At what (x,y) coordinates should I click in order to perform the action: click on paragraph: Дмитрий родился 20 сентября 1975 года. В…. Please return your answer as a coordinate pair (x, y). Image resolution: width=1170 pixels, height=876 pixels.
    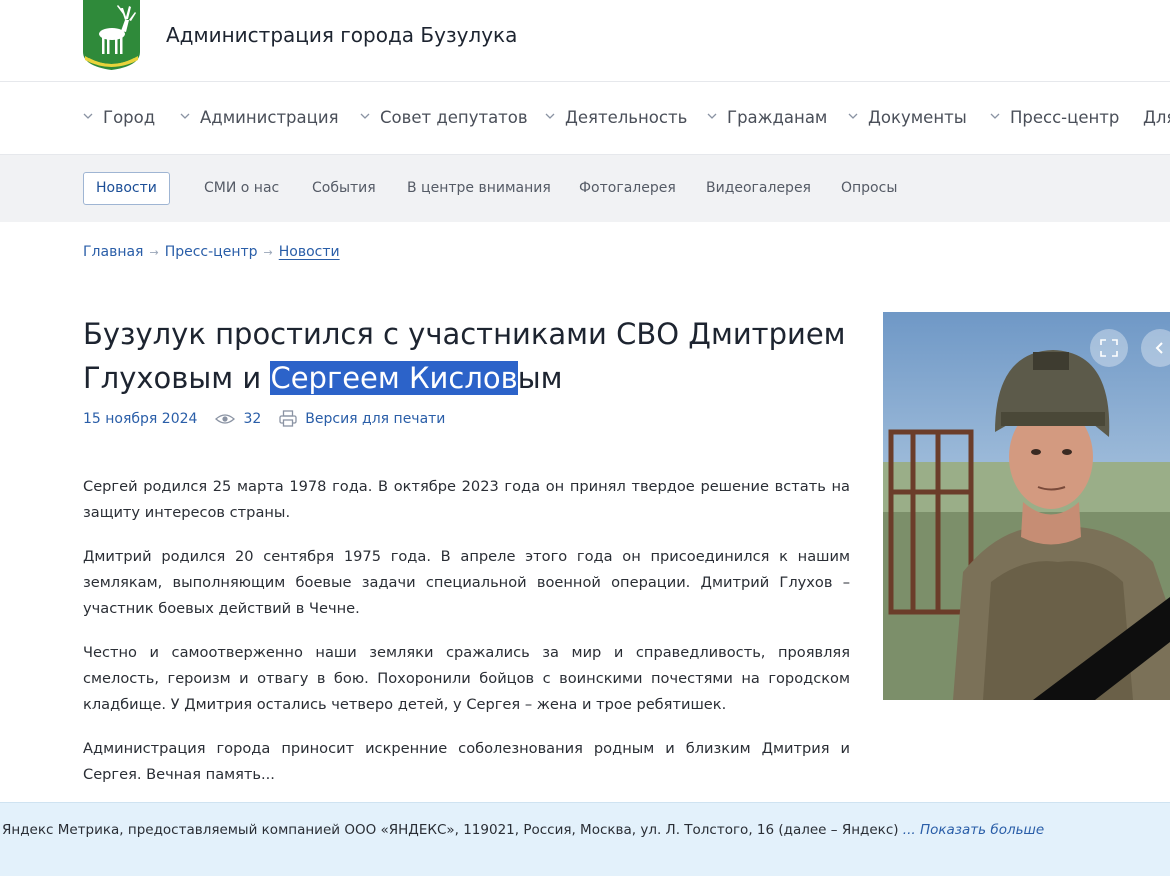
    Looking at the image, I should click on (466, 582).